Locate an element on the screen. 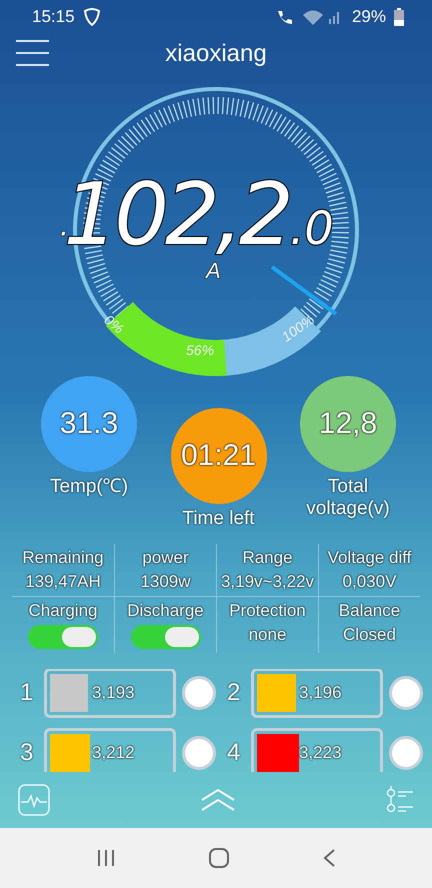 The width and height of the screenshot is (432, 888). current-unit: A is located at coordinates (213, 271).